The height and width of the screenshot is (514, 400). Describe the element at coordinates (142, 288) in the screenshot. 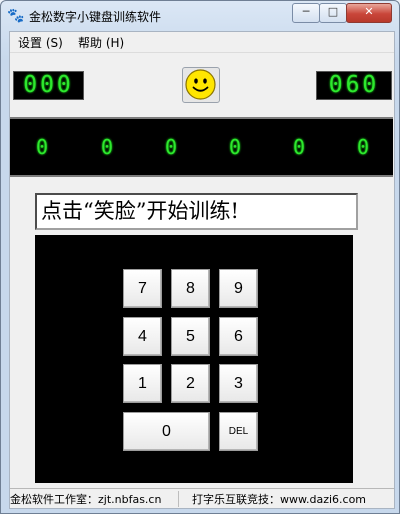

I see `key-7: 7` at that location.